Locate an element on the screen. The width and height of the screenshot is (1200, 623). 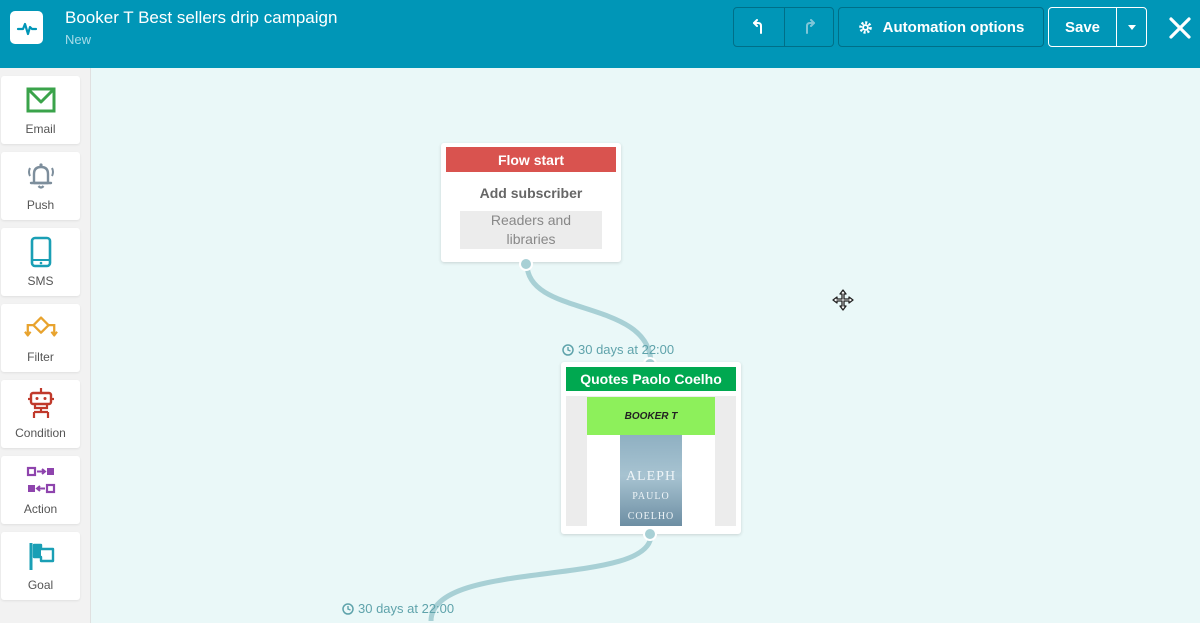
activity-icon is located at coordinates (26, 28).